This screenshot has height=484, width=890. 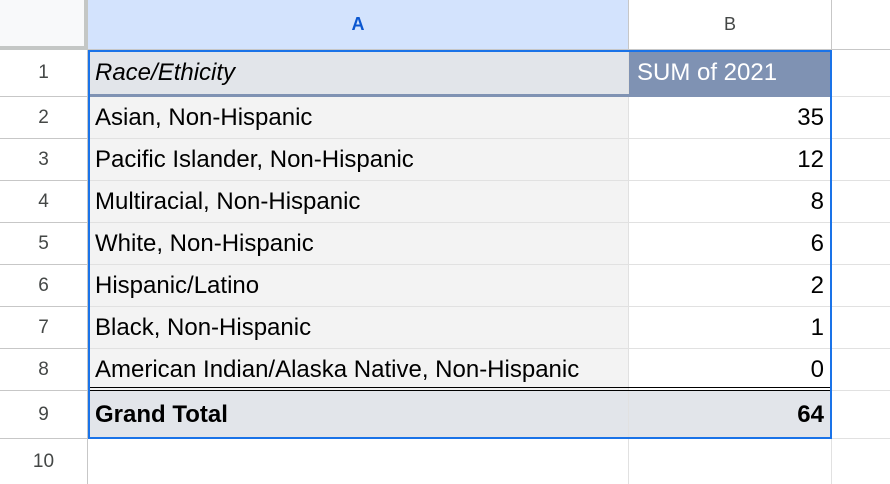 What do you see at coordinates (44, 202) in the screenshot?
I see `row-header-4: 4` at bounding box center [44, 202].